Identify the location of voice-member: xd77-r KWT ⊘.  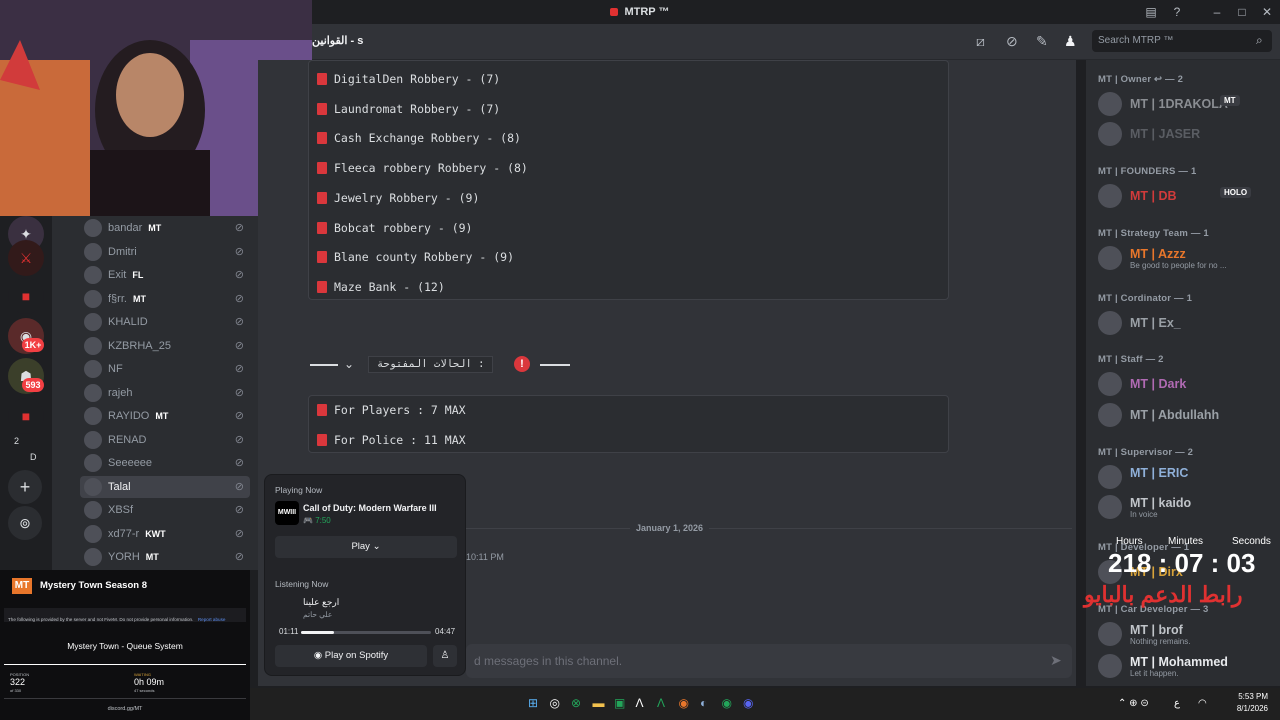
(165, 534).